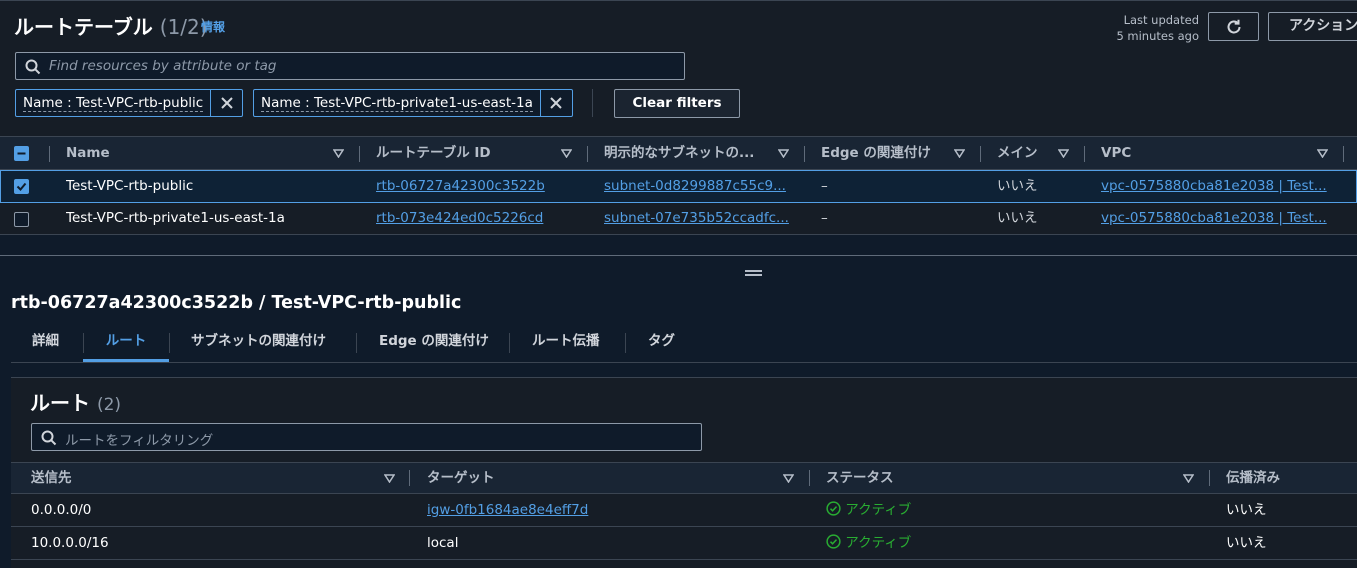  I want to click on split-panel-divider, so click(678, 255).